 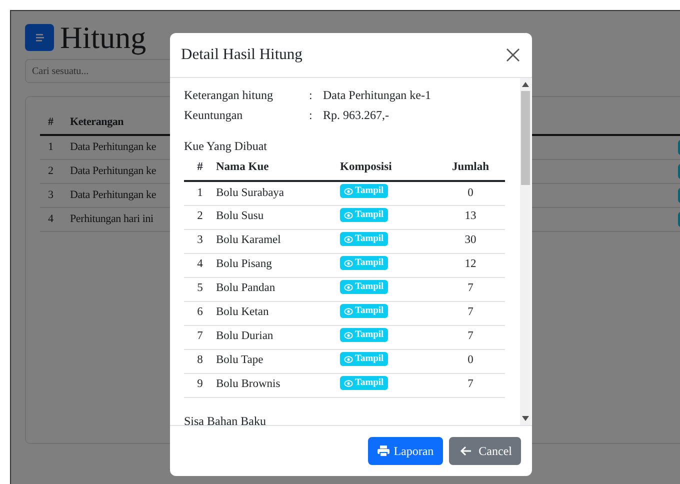 I want to click on table-cell: Bolu Brownis, so click(x=278, y=385).